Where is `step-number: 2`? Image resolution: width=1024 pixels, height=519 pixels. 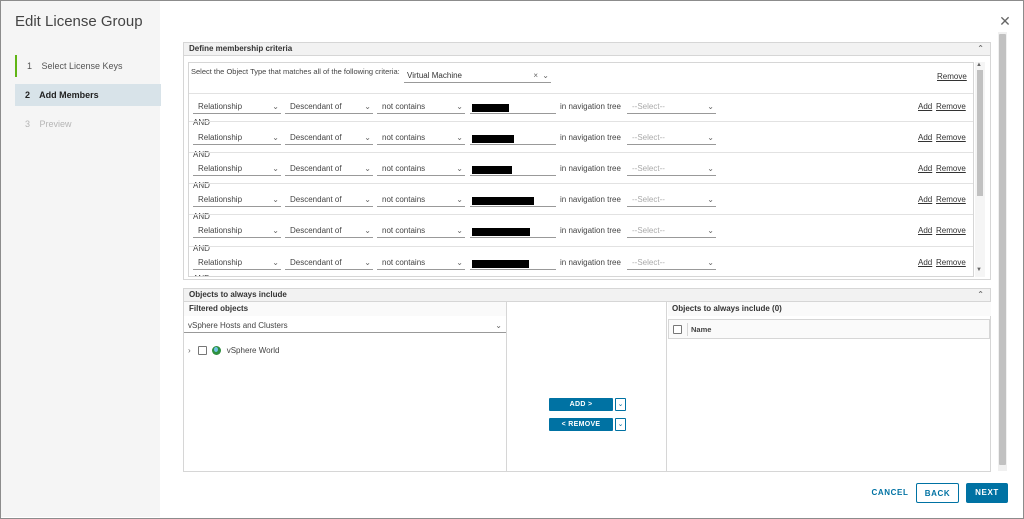
step-number: 2 is located at coordinates (28, 95).